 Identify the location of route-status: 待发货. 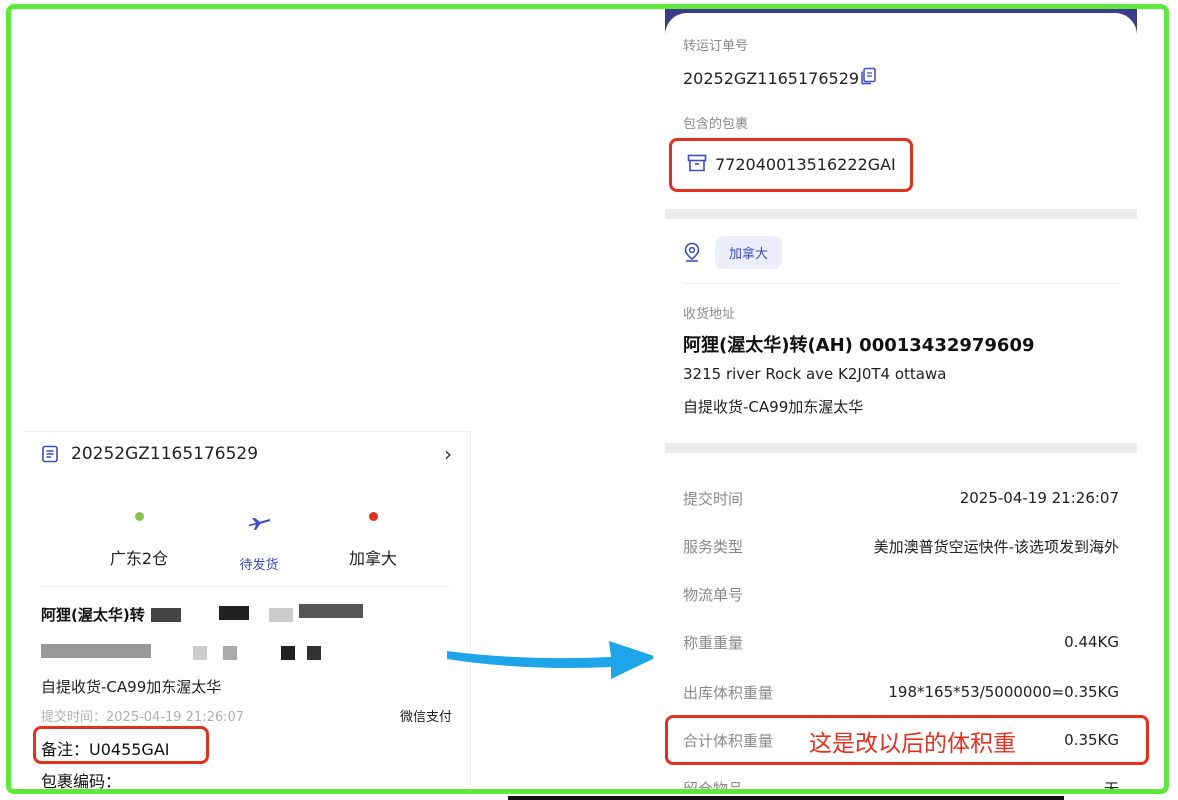
(259, 538).